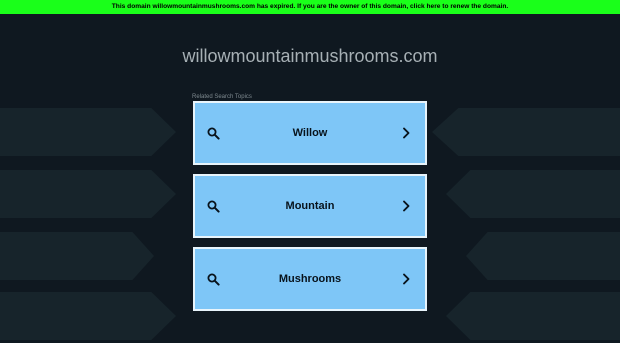 This screenshot has width=620, height=343. Describe the element at coordinates (222, 97) in the screenshot. I see `related-search-label: Related Search Topics` at that location.